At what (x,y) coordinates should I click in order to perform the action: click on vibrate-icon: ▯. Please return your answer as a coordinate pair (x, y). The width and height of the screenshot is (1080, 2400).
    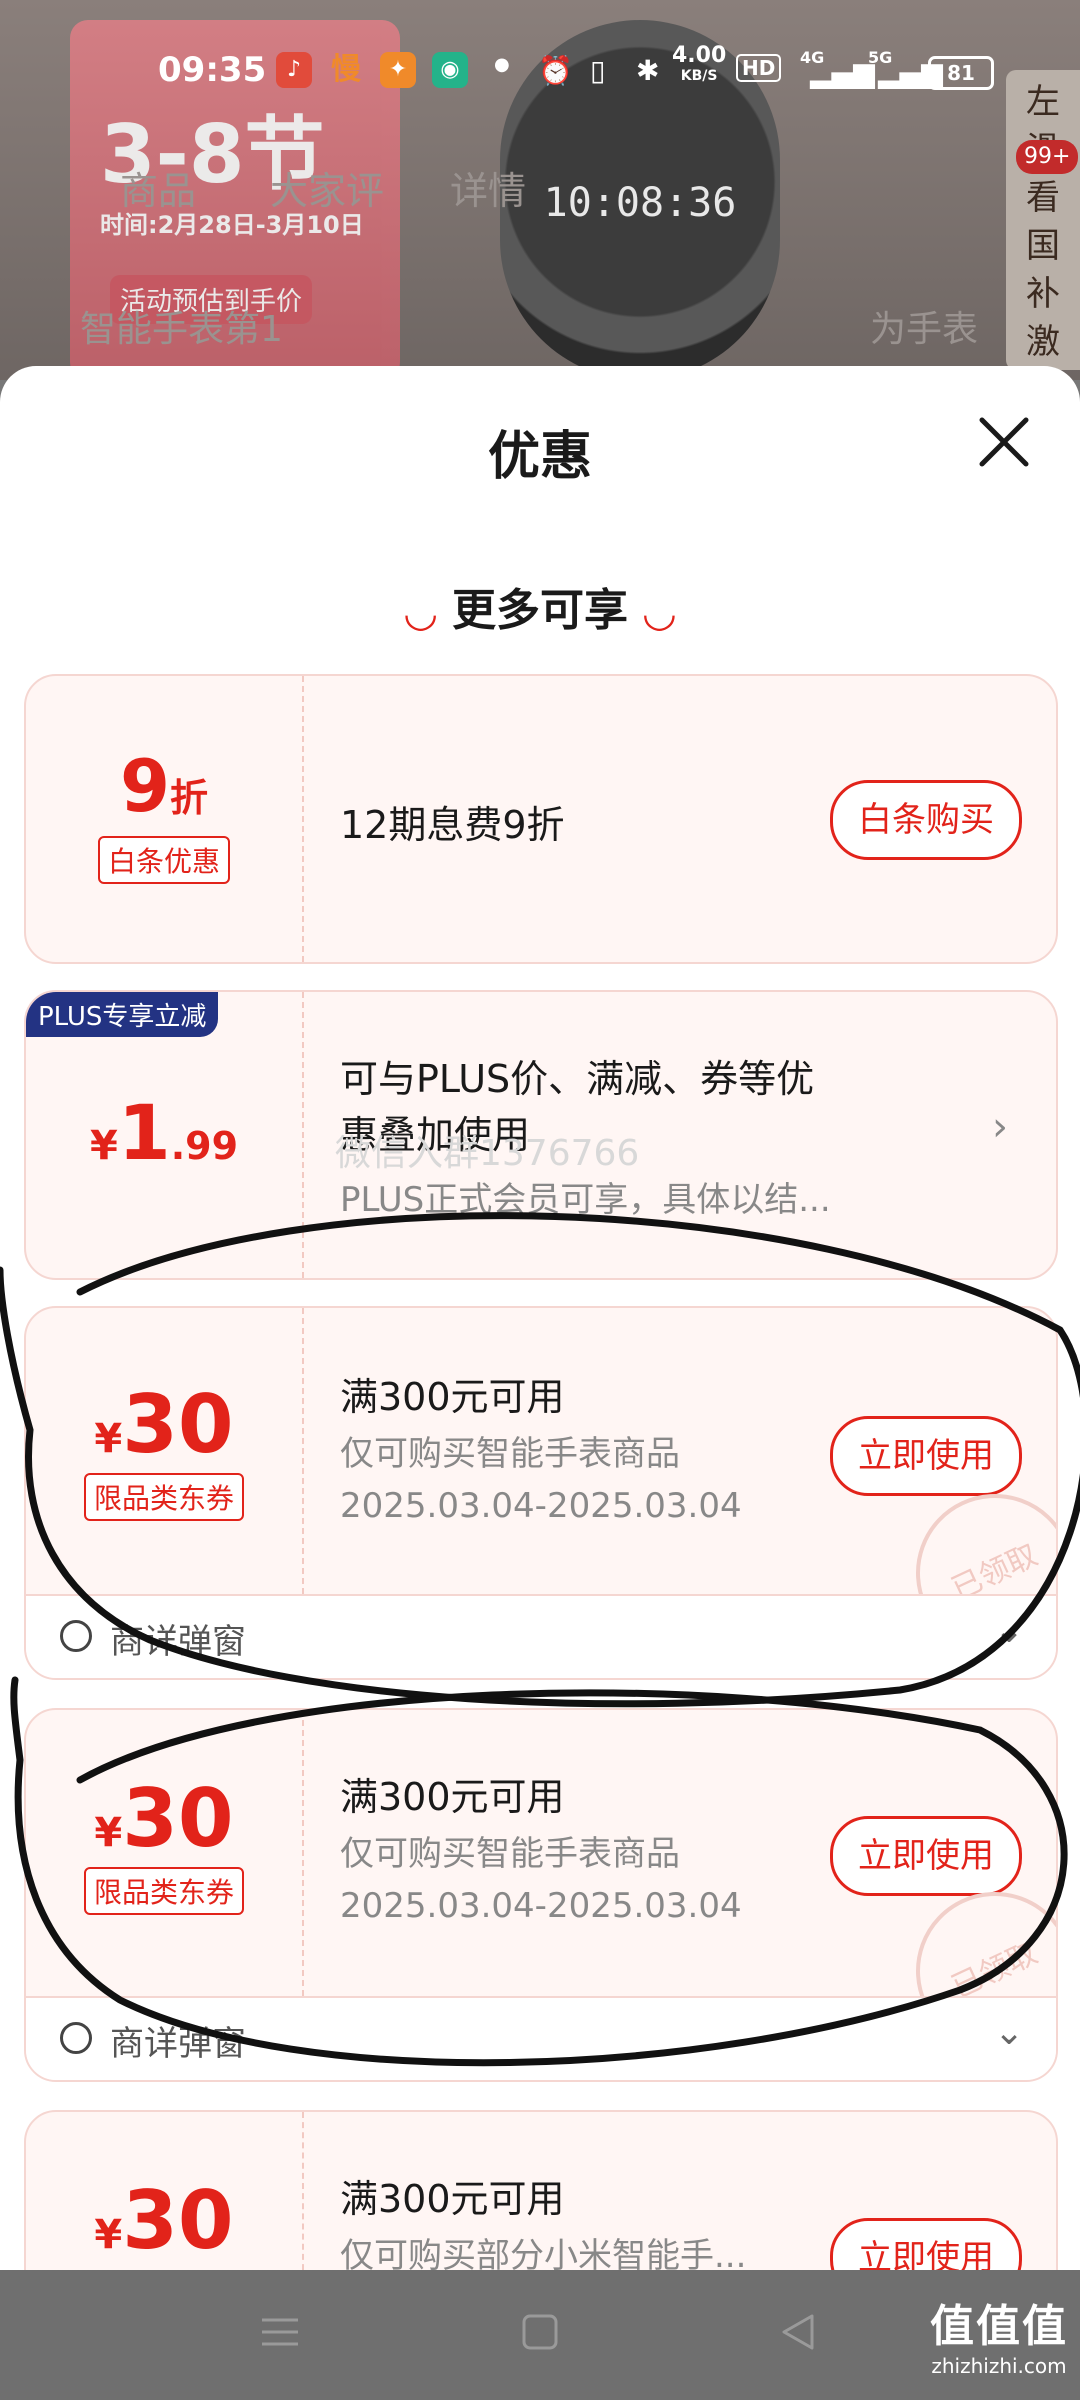
    Looking at the image, I should click on (598, 70).